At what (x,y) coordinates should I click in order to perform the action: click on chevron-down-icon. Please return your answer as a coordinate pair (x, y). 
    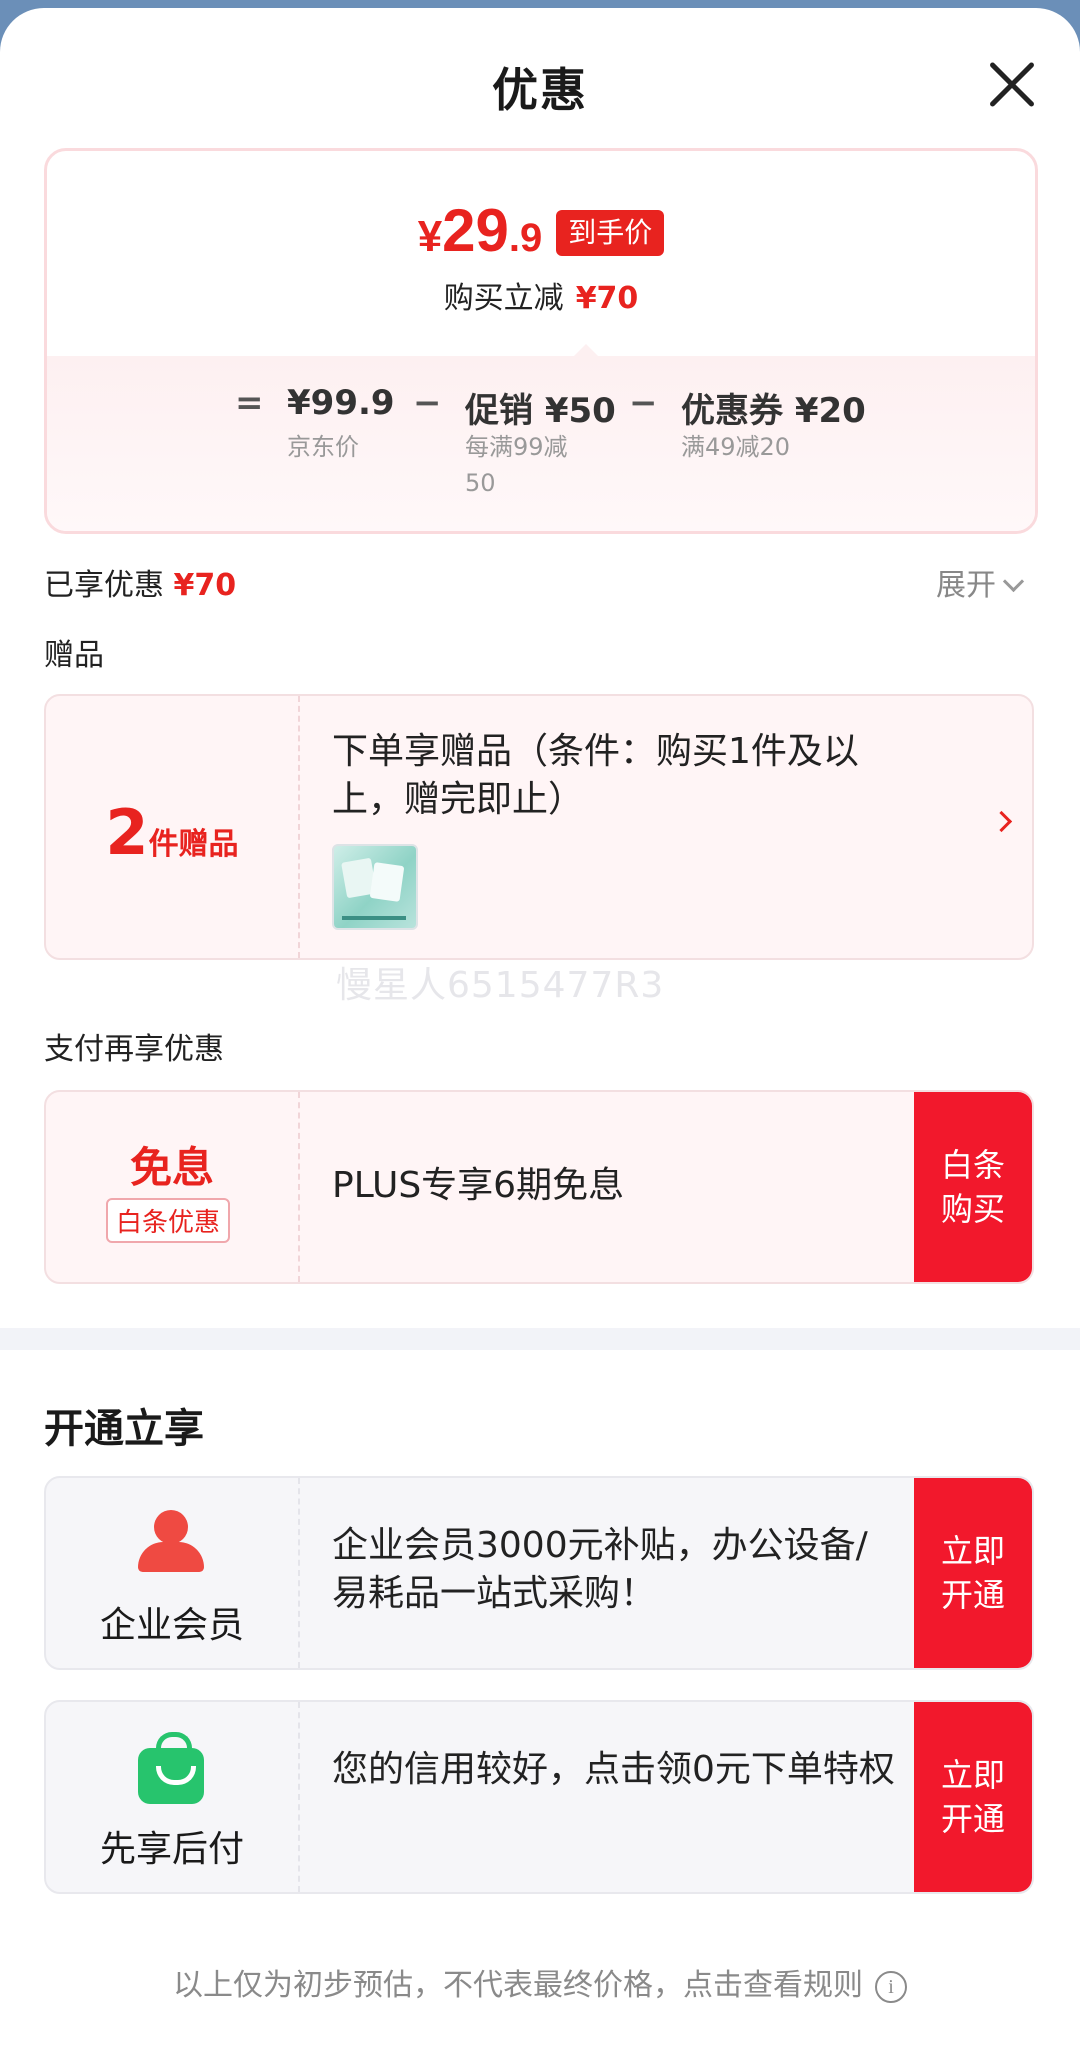
    Looking at the image, I should click on (1013, 581).